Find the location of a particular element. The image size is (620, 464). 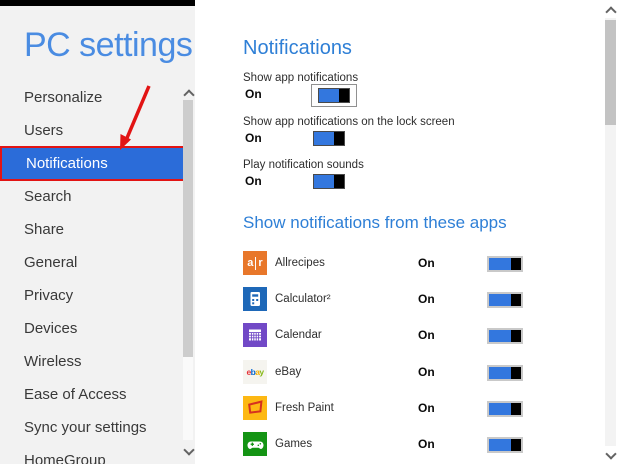

calculator-icon is located at coordinates (255, 299).